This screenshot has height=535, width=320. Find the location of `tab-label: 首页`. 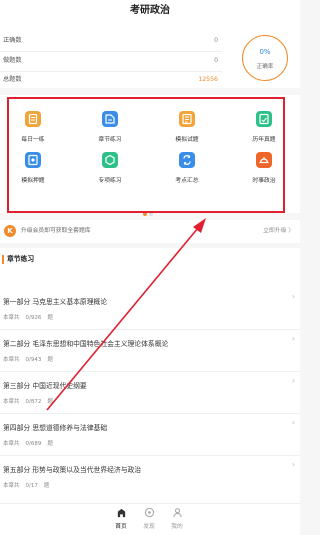

tab-label: 首页 is located at coordinates (121, 527).